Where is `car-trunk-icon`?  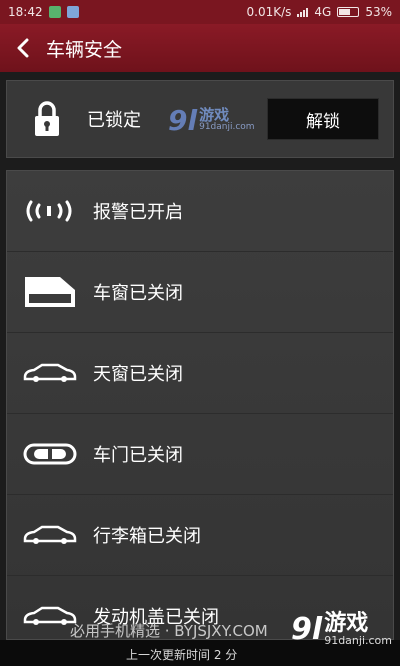 car-trunk-icon is located at coordinates (50, 535).